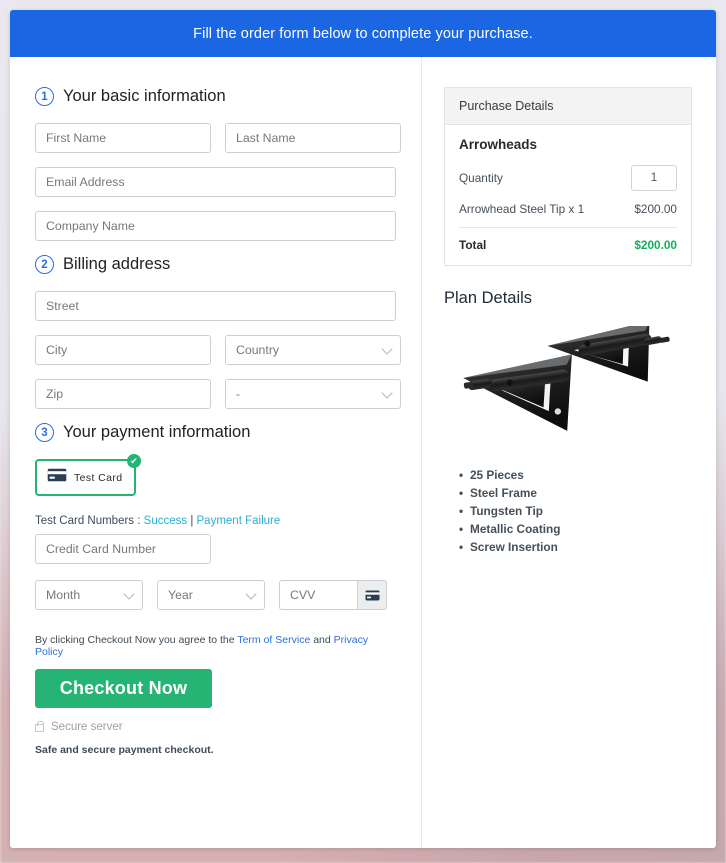 This screenshot has height=863, width=726. What do you see at coordinates (123, 688) in the screenshot?
I see `checkout-now-button: Checkout Now` at bounding box center [123, 688].